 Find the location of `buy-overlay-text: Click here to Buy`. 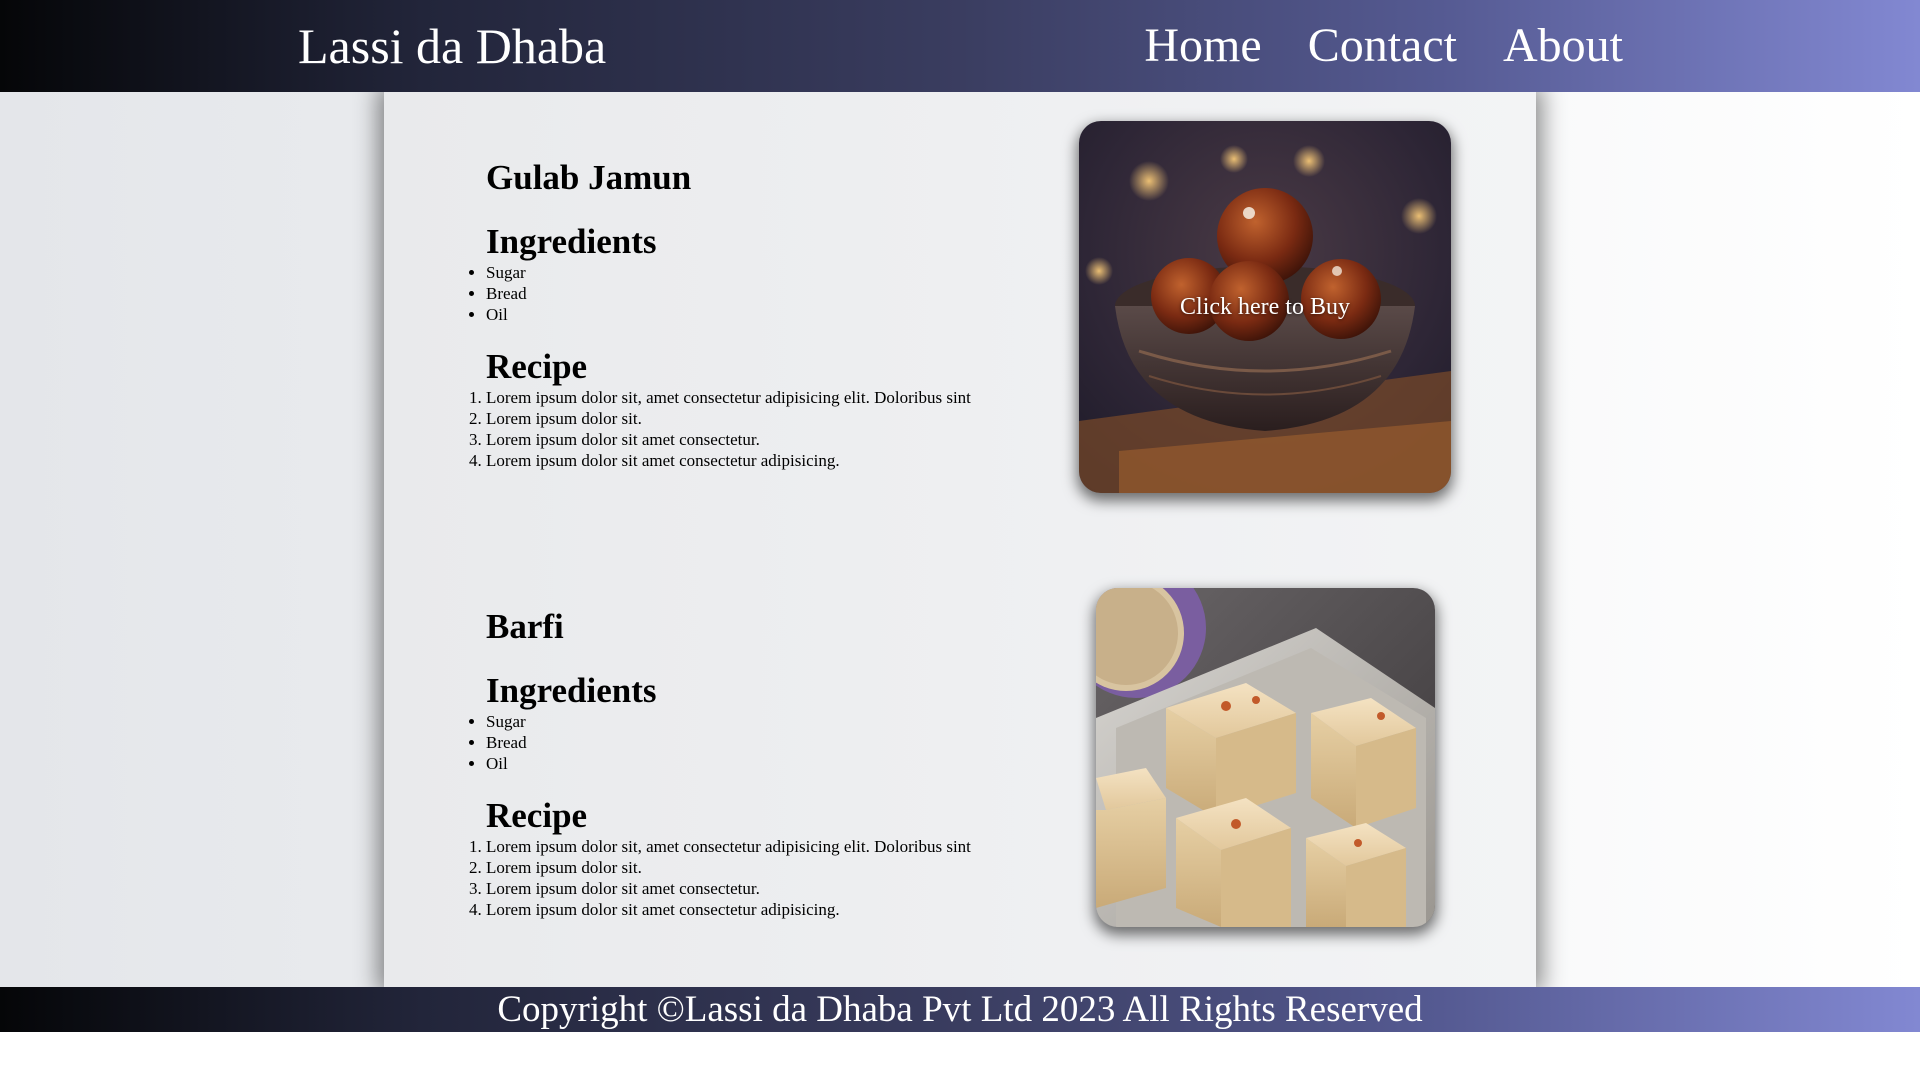

buy-overlay-text: Click here to Buy is located at coordinates (1265, 307).